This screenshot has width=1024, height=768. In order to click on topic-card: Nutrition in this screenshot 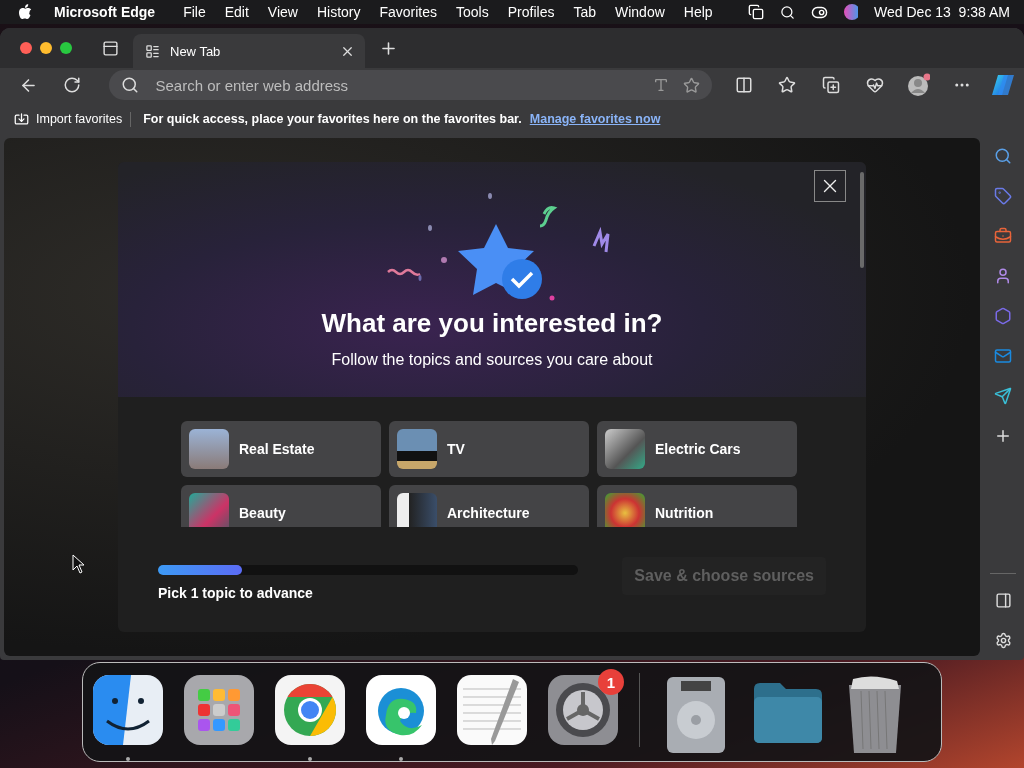, I will do `click(697, 506)`.